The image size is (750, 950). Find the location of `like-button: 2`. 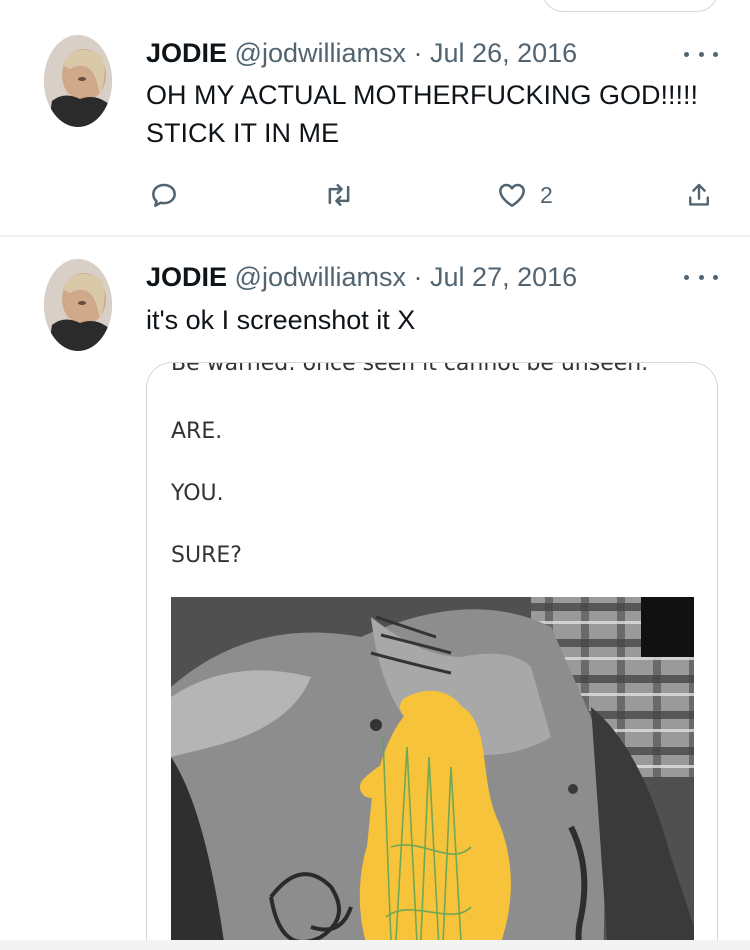

like-button: 2 is located at coordinates (524, 195).